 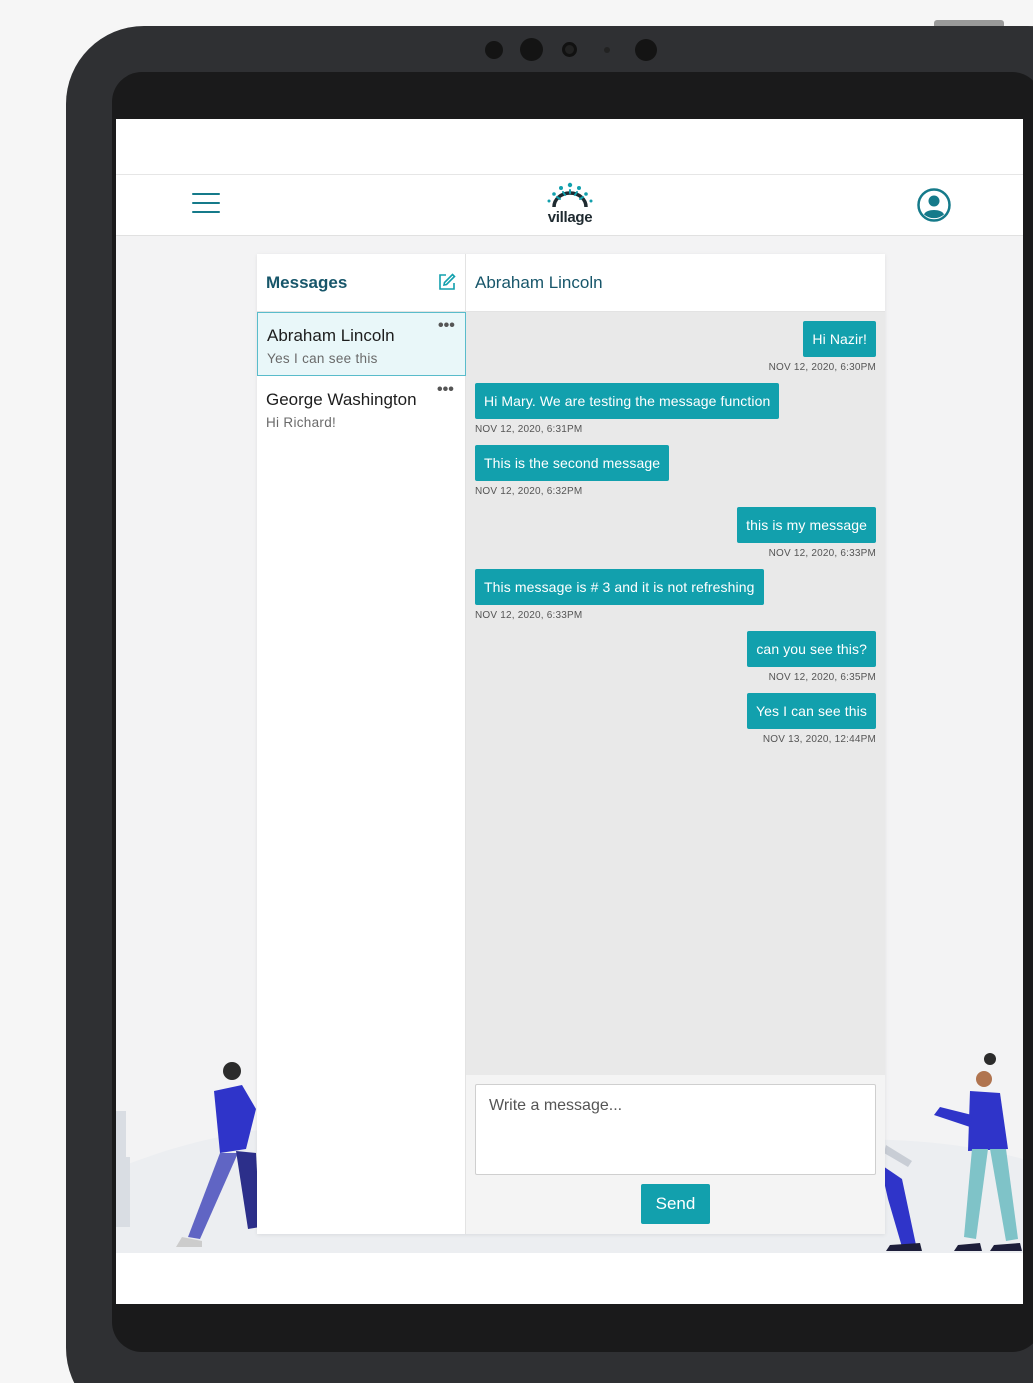 I want to click on camera-lens, so click(x=569, y=49).